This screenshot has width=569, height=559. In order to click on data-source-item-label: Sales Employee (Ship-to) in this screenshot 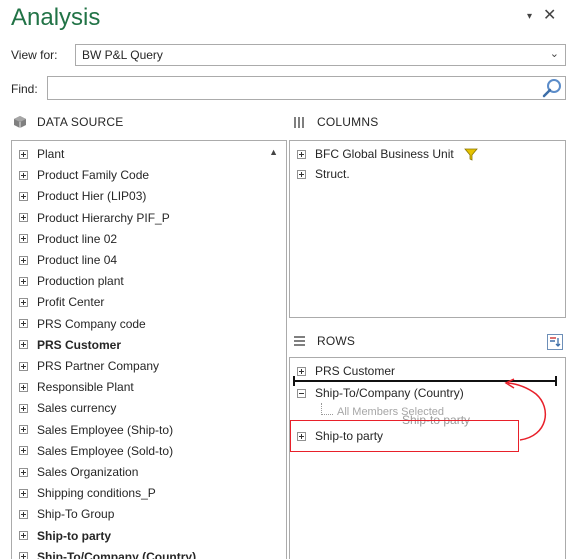, I will do `click(105, 429)`.